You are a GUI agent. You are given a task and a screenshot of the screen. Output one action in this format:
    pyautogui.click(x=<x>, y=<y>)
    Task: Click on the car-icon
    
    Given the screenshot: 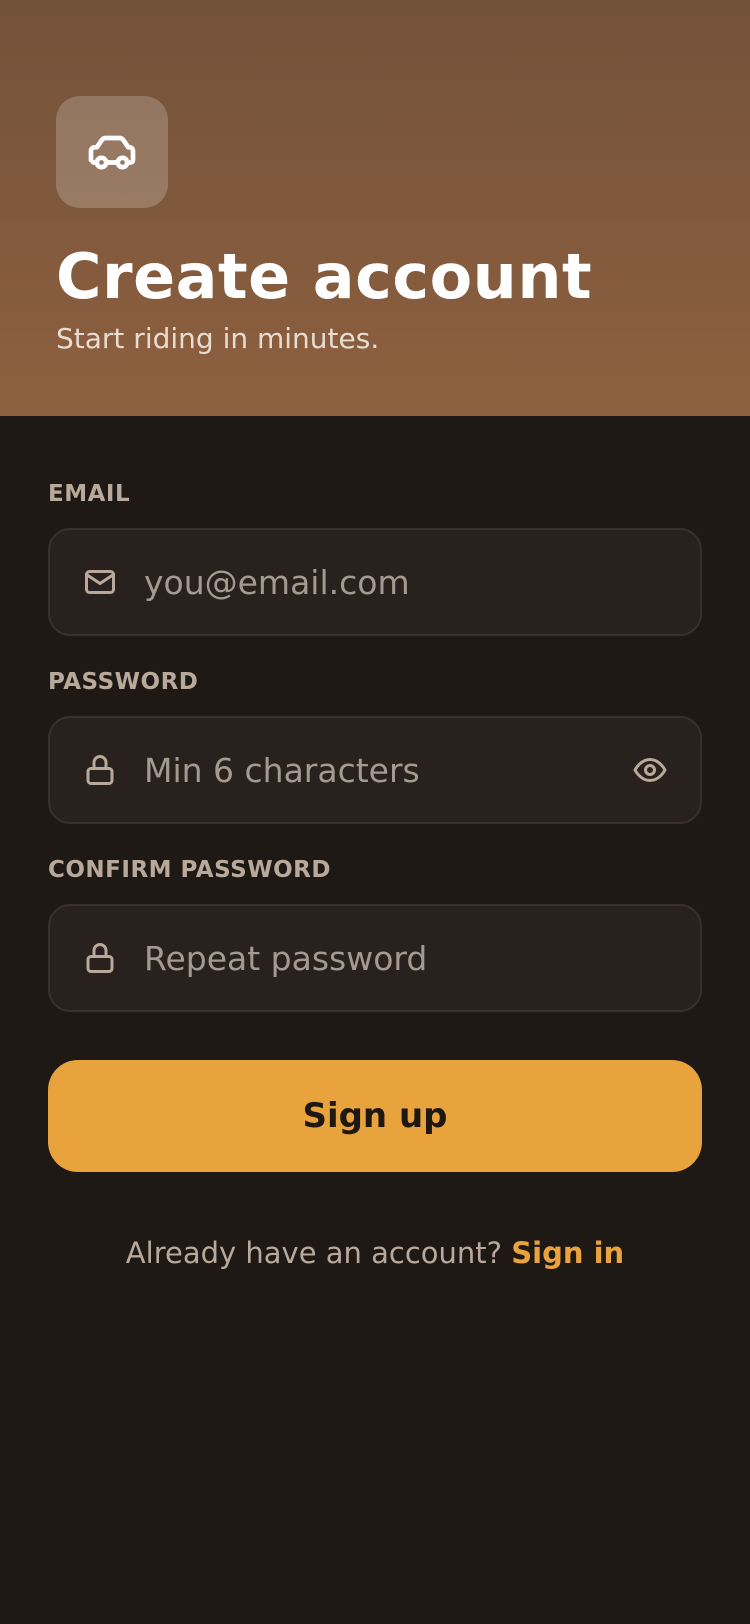 What is the action you would take?
    pyautogui.click(x=112, y=152)
    